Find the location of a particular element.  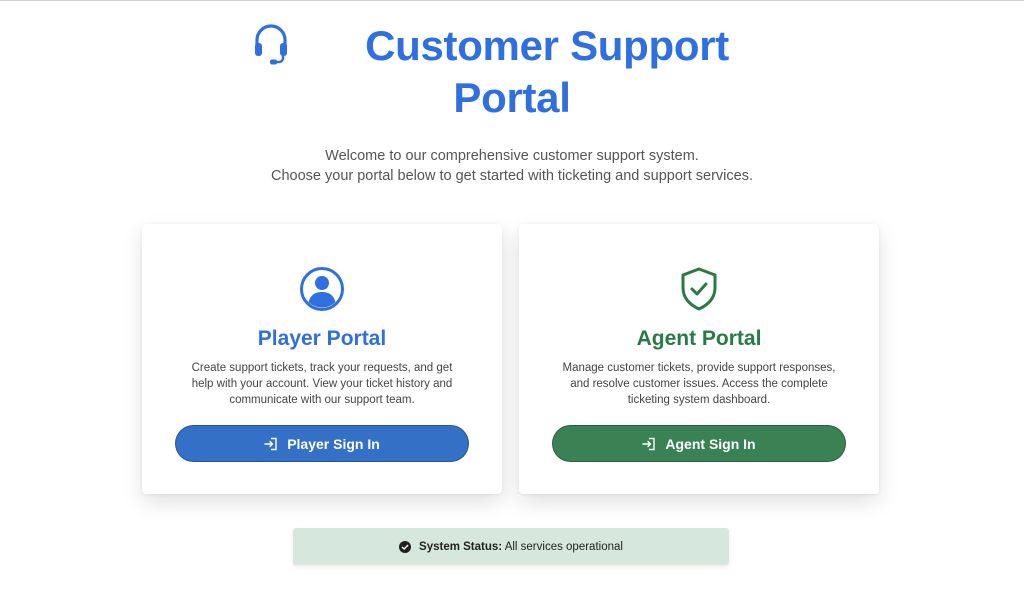

agent-portal-title: Agent Portal is located at coordinates (699, 338).